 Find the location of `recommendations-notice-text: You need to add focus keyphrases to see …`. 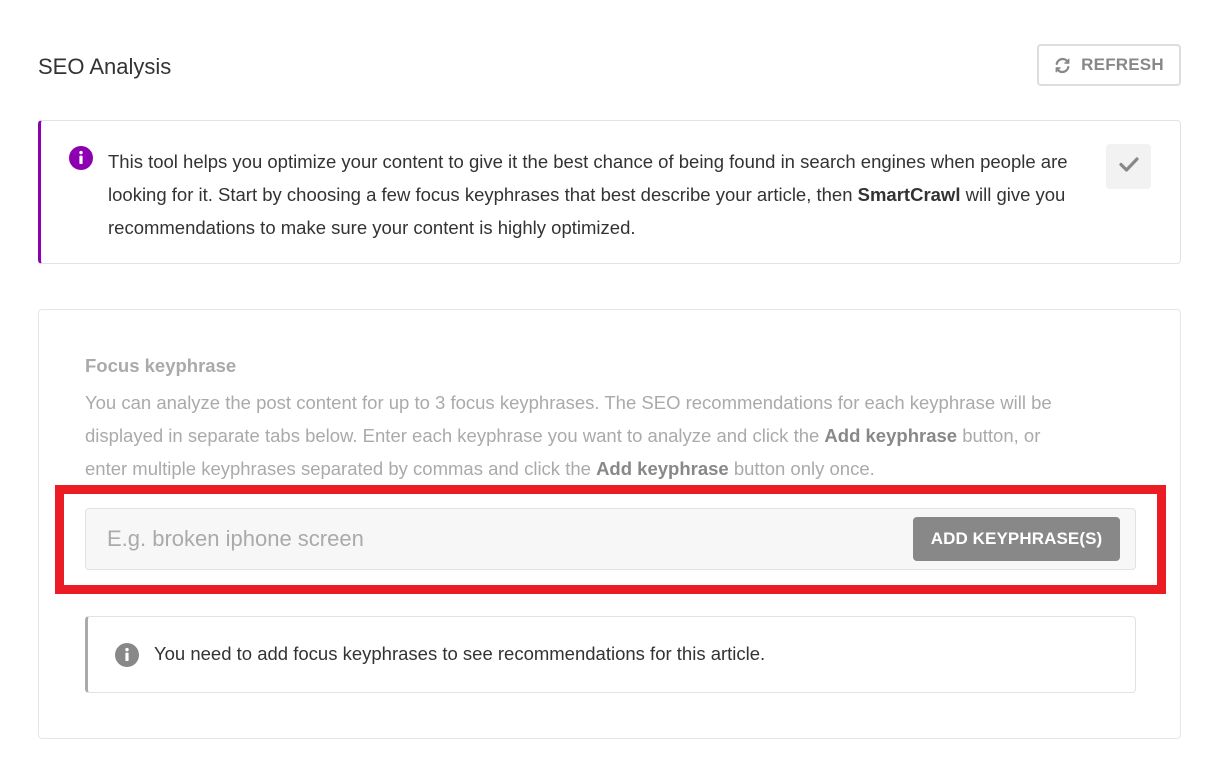

recommendations-notice-text: You need to add focus keyphrases to see … is located at coordinates (460, 653).